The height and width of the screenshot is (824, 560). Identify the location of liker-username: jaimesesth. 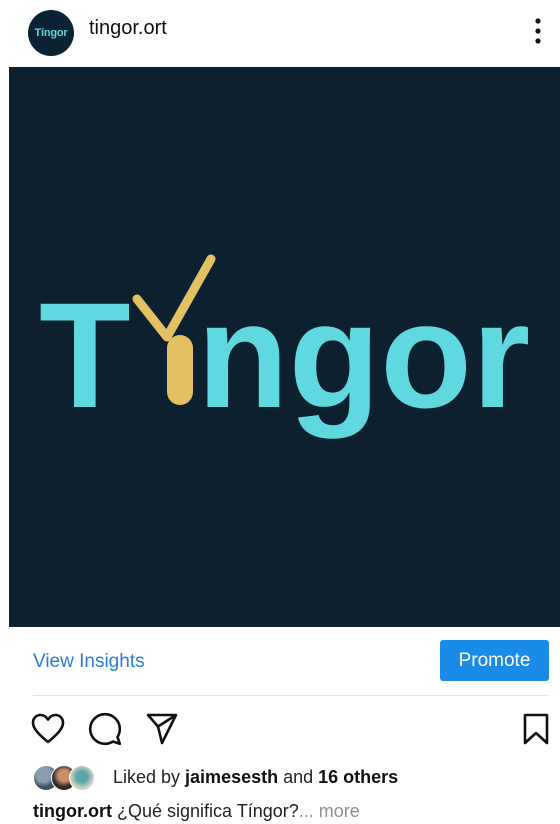
(231, 777).